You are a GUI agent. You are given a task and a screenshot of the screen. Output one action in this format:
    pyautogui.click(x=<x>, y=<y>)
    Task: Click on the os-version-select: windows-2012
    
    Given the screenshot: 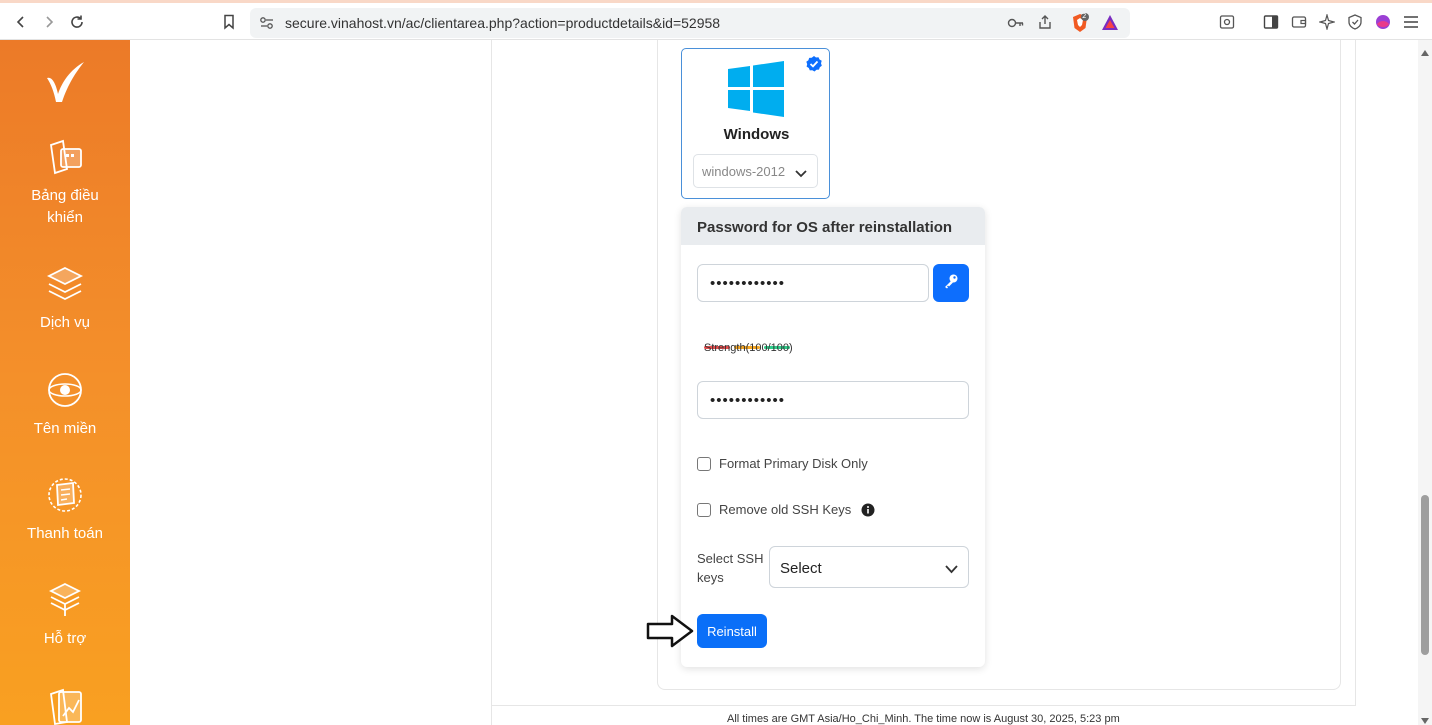 What is the action you would take?
    pyautogui.click(x=755, y=171)
    